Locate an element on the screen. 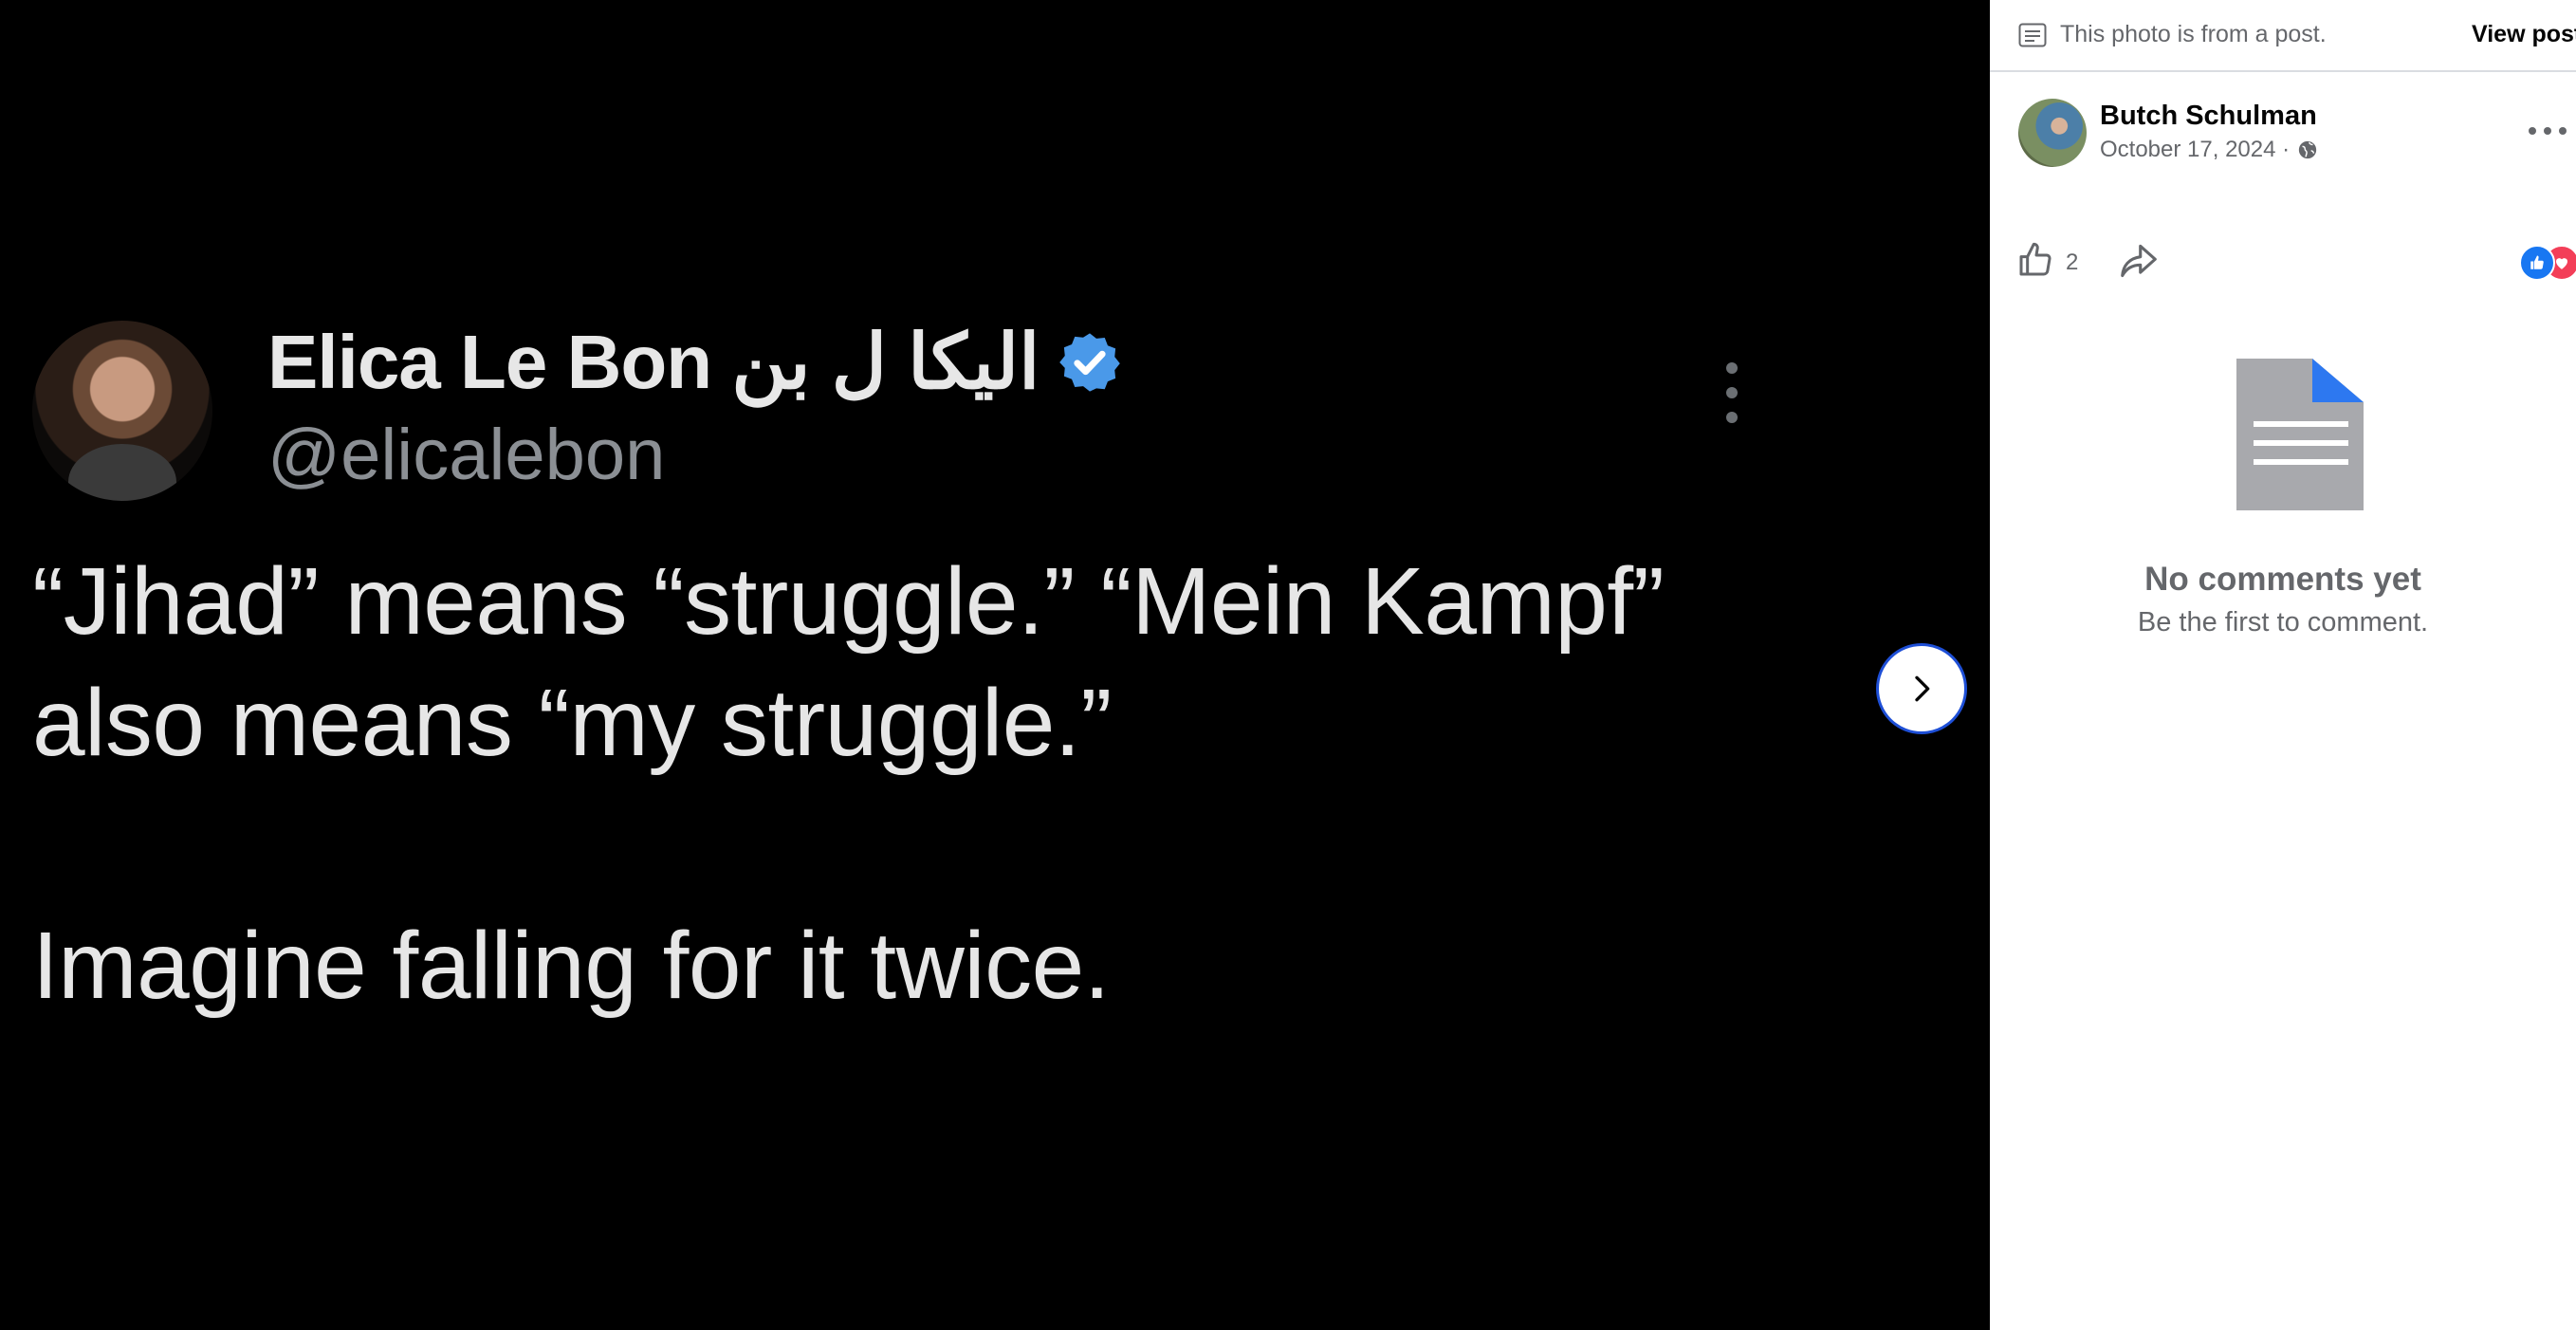 Image resolution: width=2576 pixels, height=1330 pixels. post-date: October 17, 2024 · is located at coordinates (2195, 150).